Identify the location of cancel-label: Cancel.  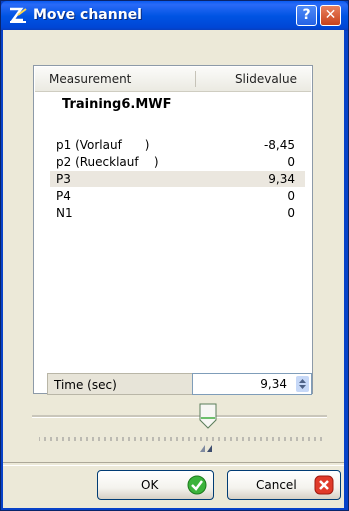
(276, 485).